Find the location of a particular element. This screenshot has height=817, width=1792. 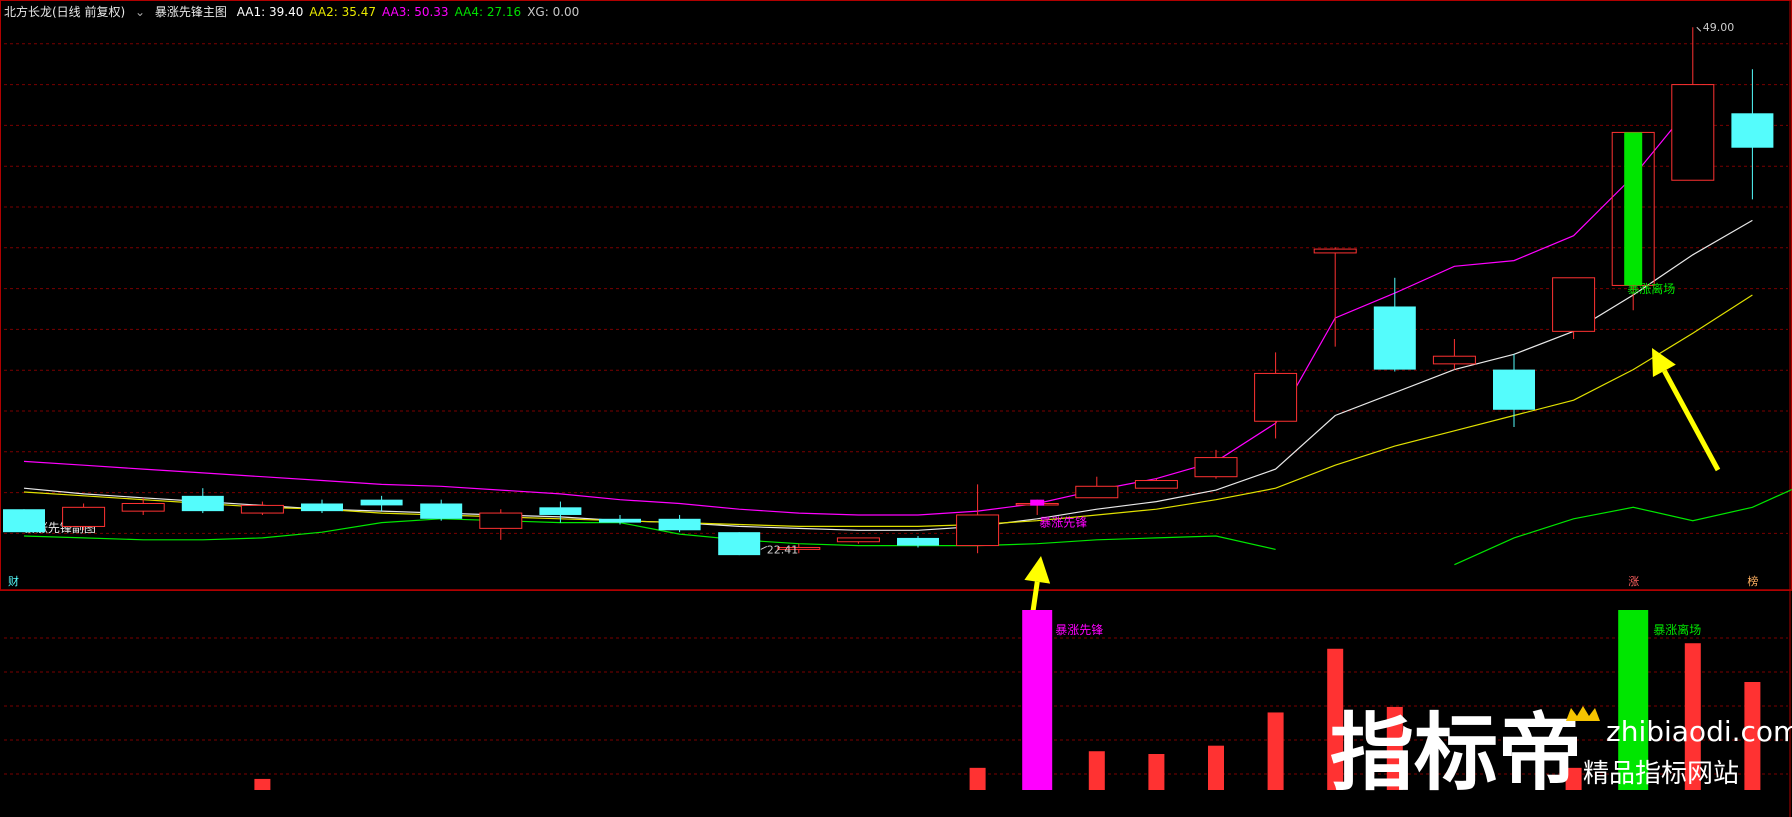

bottom-marker-1: 涨 is located at coordinates (1633, 581).